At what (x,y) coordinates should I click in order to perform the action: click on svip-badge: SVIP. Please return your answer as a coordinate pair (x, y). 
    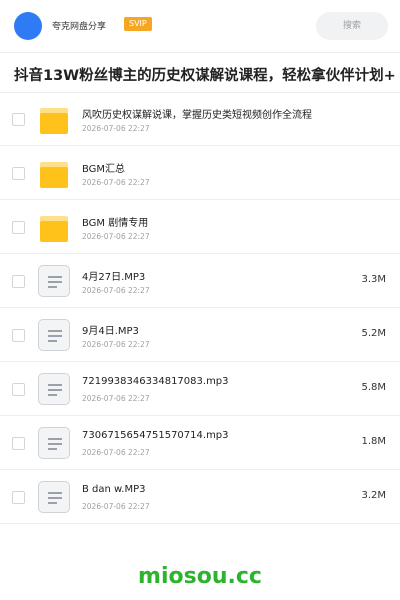
    Looking at the image, I should click on (138, 24).